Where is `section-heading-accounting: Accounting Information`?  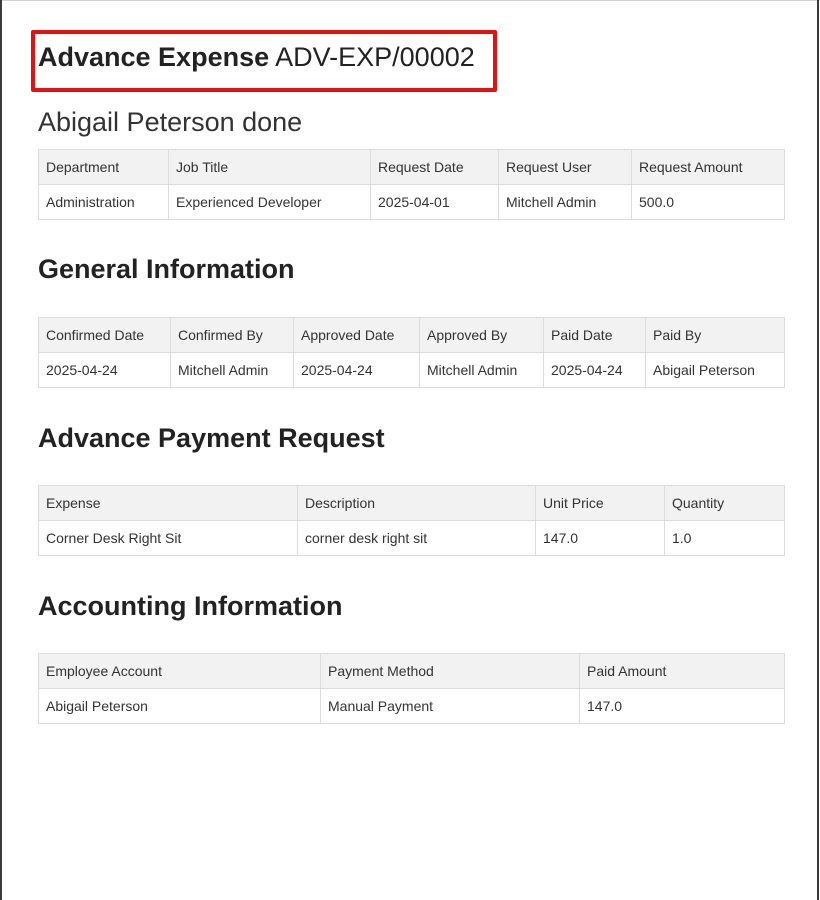 section-heading-accounting: Accounting Information is located at coordinates (190, 606).